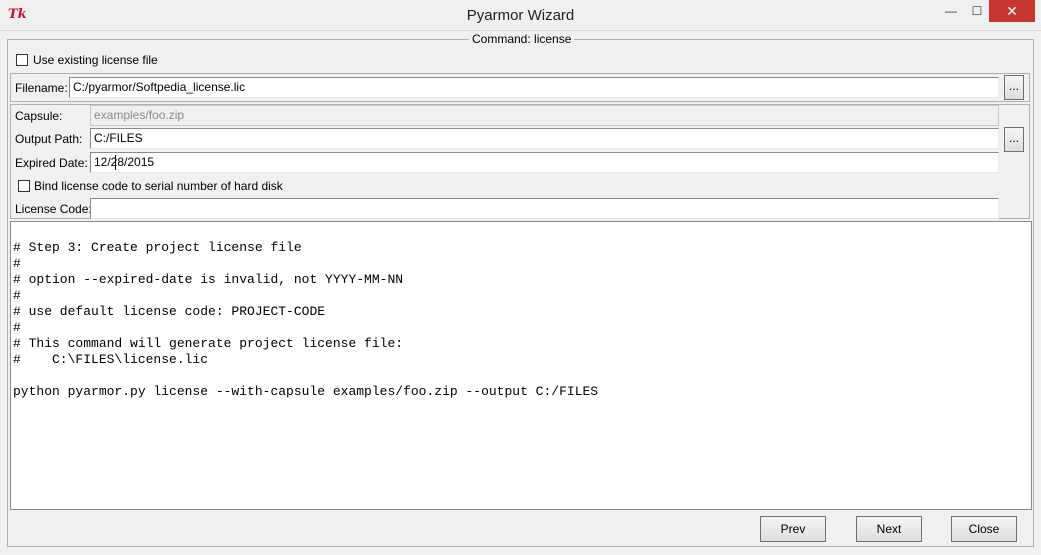 Image resolution: width=1041 pixels, height=555 pixels. Describe the element at coordinates (534, 87) in the screenshot. I see `filename-input: C:/pyarmor/Softpedia_license.lic` at that location.